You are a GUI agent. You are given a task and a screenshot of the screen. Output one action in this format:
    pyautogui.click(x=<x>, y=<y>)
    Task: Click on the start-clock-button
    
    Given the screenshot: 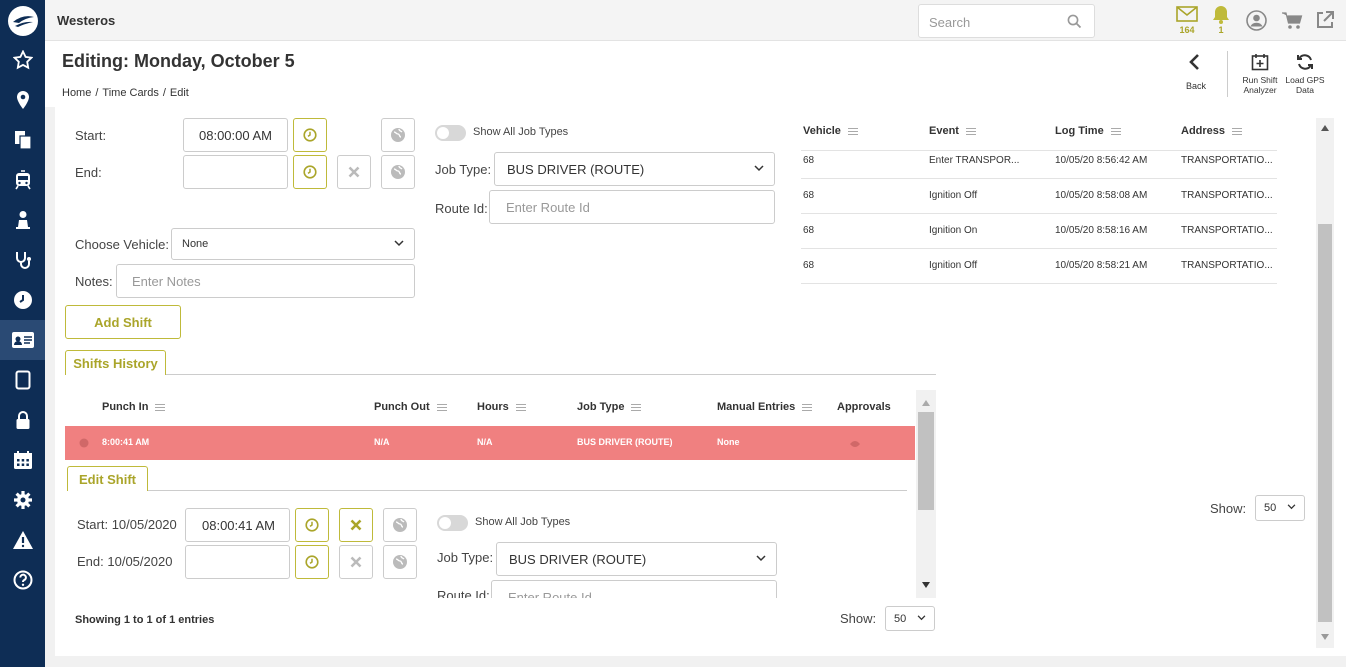 What is the action you would take?
    pyautogui.click(x=310, y=135)
    